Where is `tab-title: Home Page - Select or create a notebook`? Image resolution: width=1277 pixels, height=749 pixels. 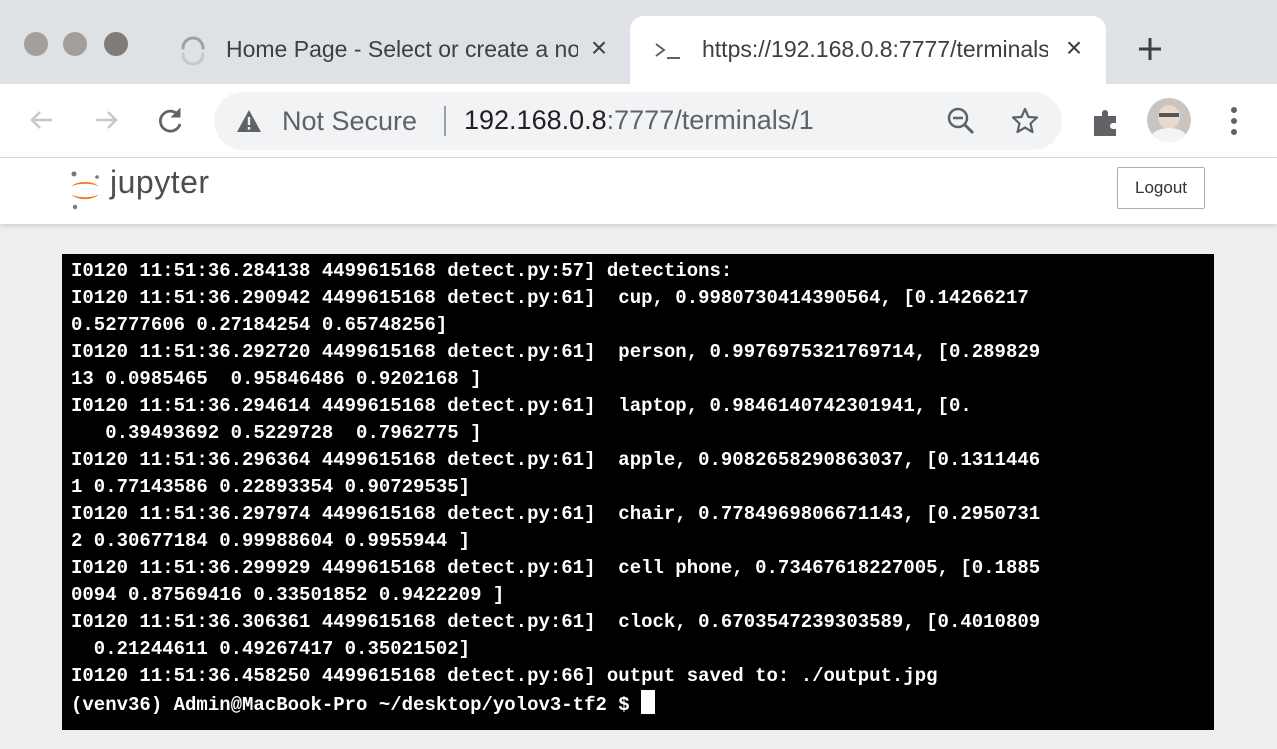 tab-title: Home Page - Select or create a notebook is located at coordinates (402, 49).